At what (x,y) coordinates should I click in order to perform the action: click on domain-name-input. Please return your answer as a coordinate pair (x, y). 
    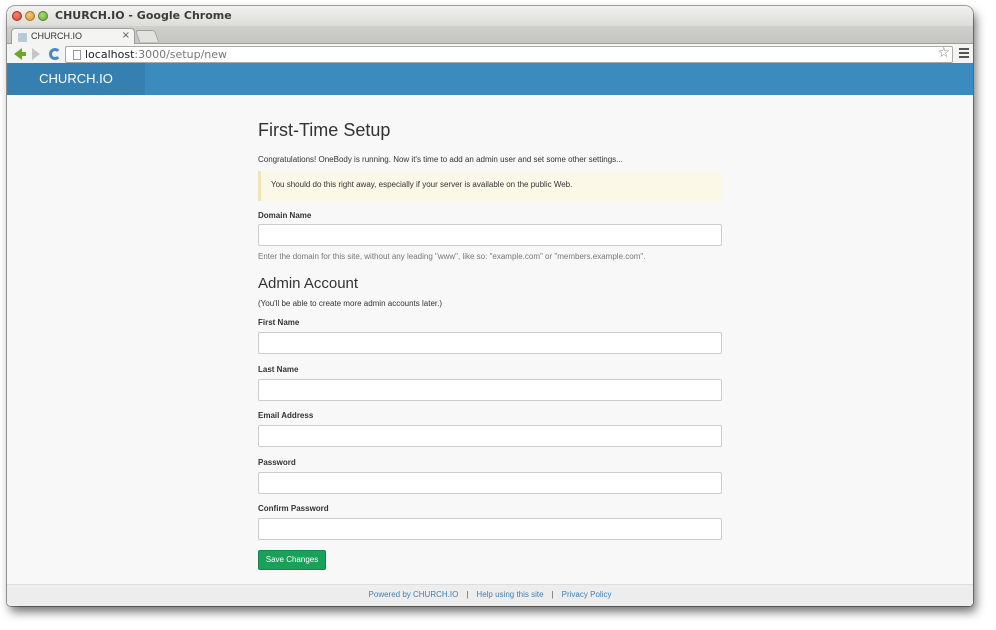
    Looking at the image, I should click on (490, 235).